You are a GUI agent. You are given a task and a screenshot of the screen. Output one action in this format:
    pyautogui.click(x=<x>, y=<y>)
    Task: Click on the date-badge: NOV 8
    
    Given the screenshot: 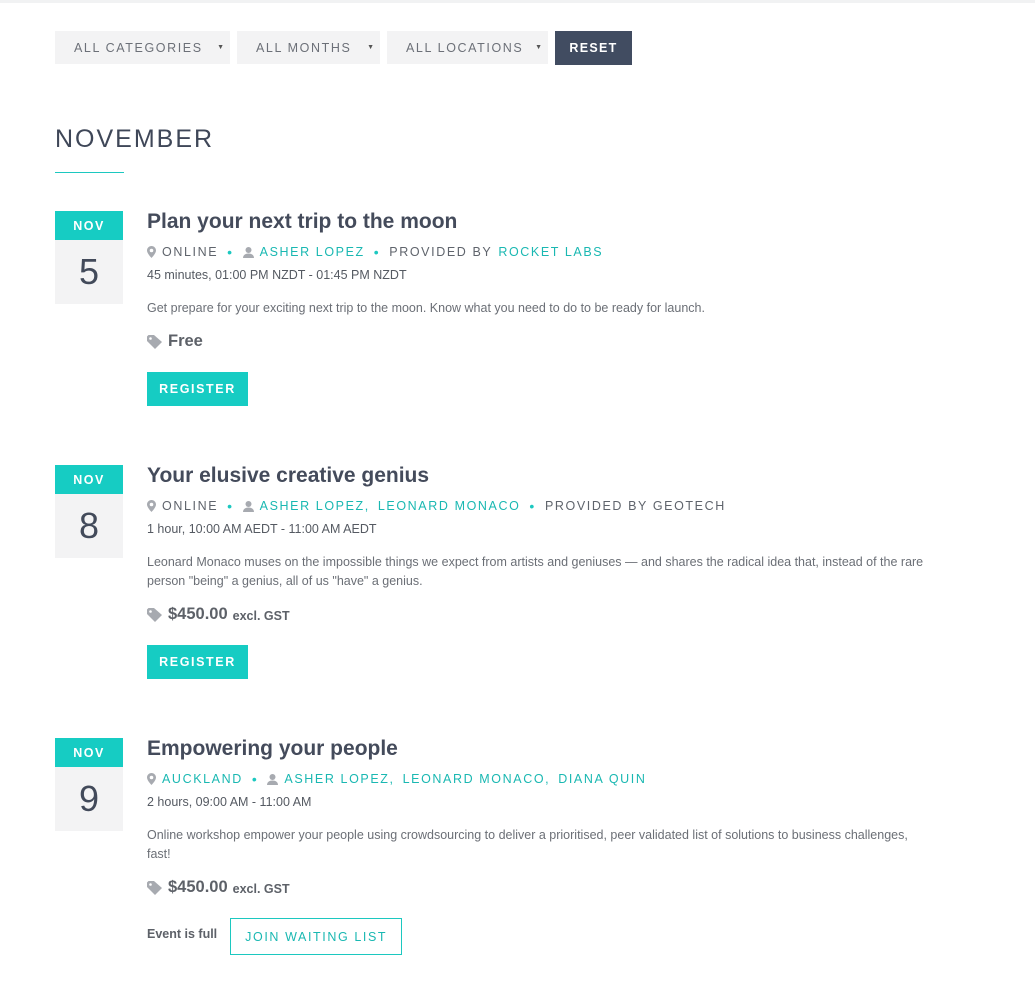 What is the action you would take?
    pyautogui.click(x=89, y=511)
    